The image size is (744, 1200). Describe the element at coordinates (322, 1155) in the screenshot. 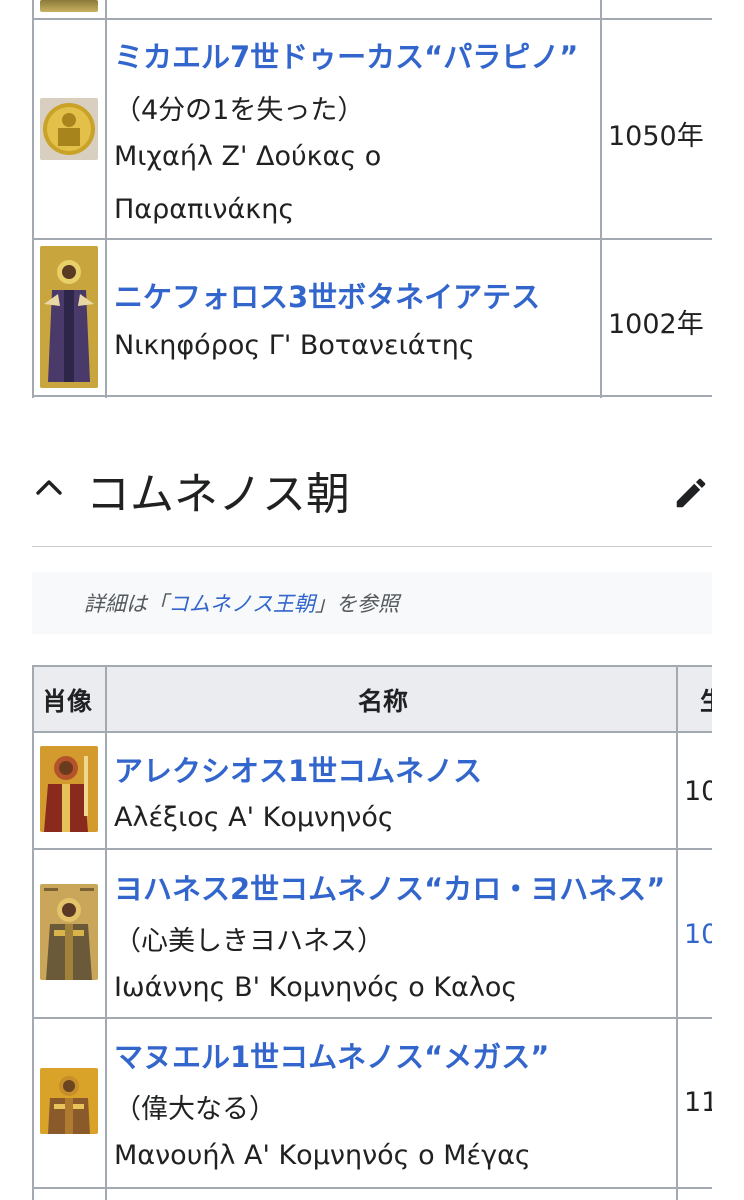

I see `greek-name: Μανουήλ Α' Κομνηνός ο Μέγας` at that location.